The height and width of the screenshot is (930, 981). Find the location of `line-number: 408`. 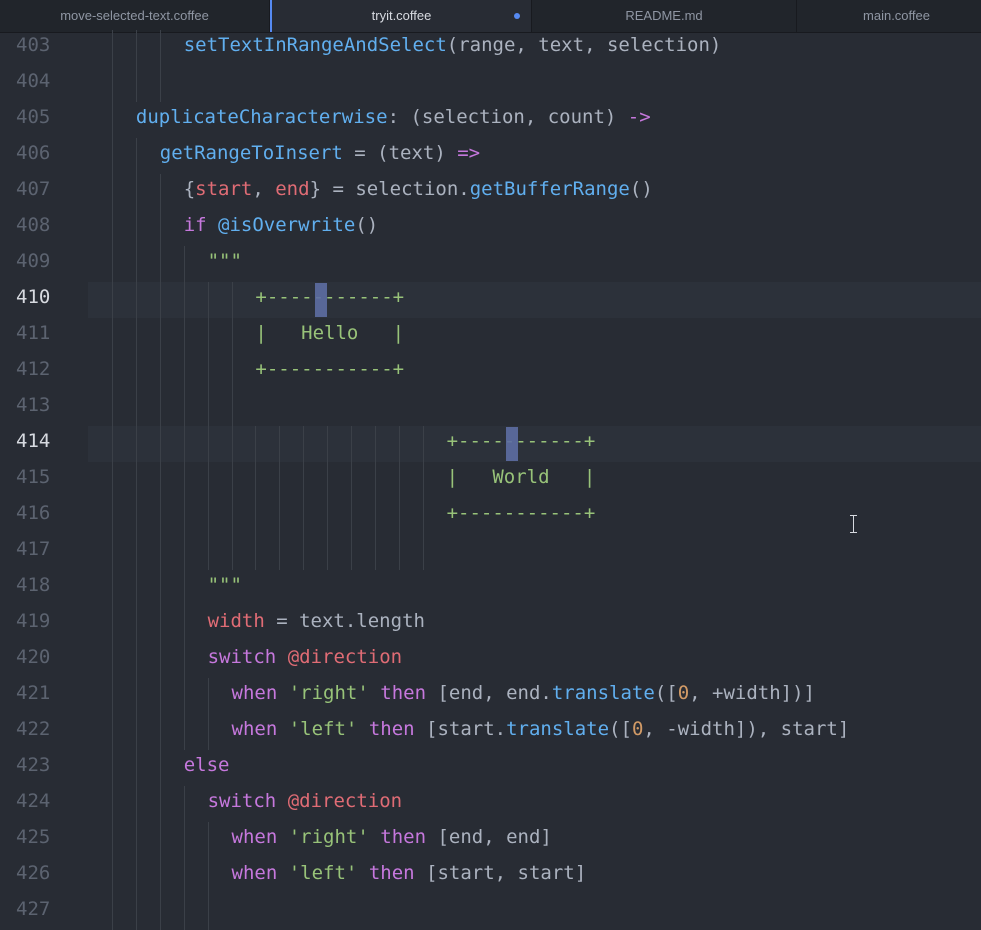

line-number: 408 is located at coordinates (35, 228).